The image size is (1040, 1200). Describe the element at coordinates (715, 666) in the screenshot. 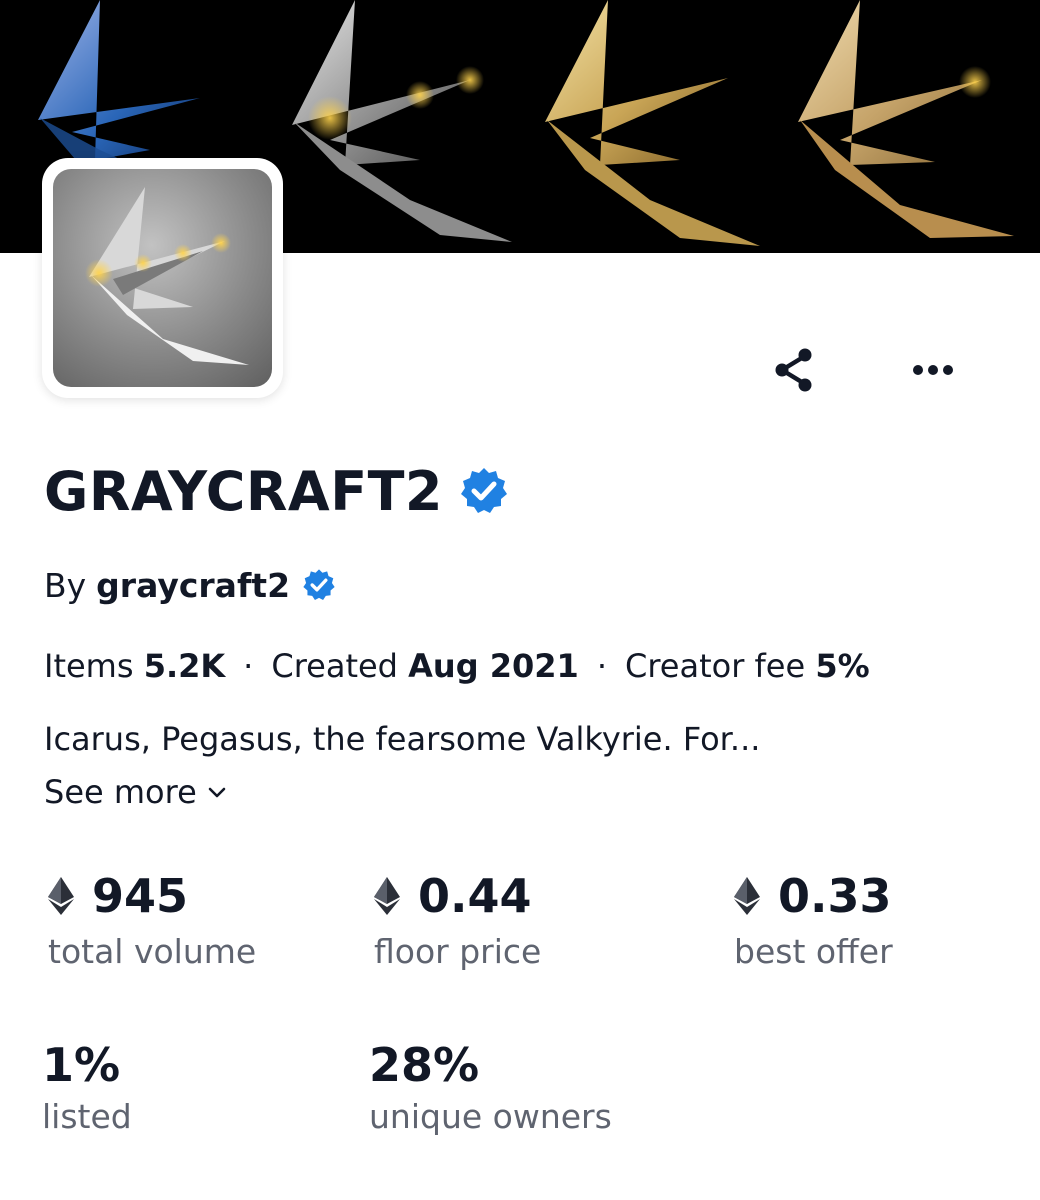

I see `creator-fee-label: Creator fee` at that location.